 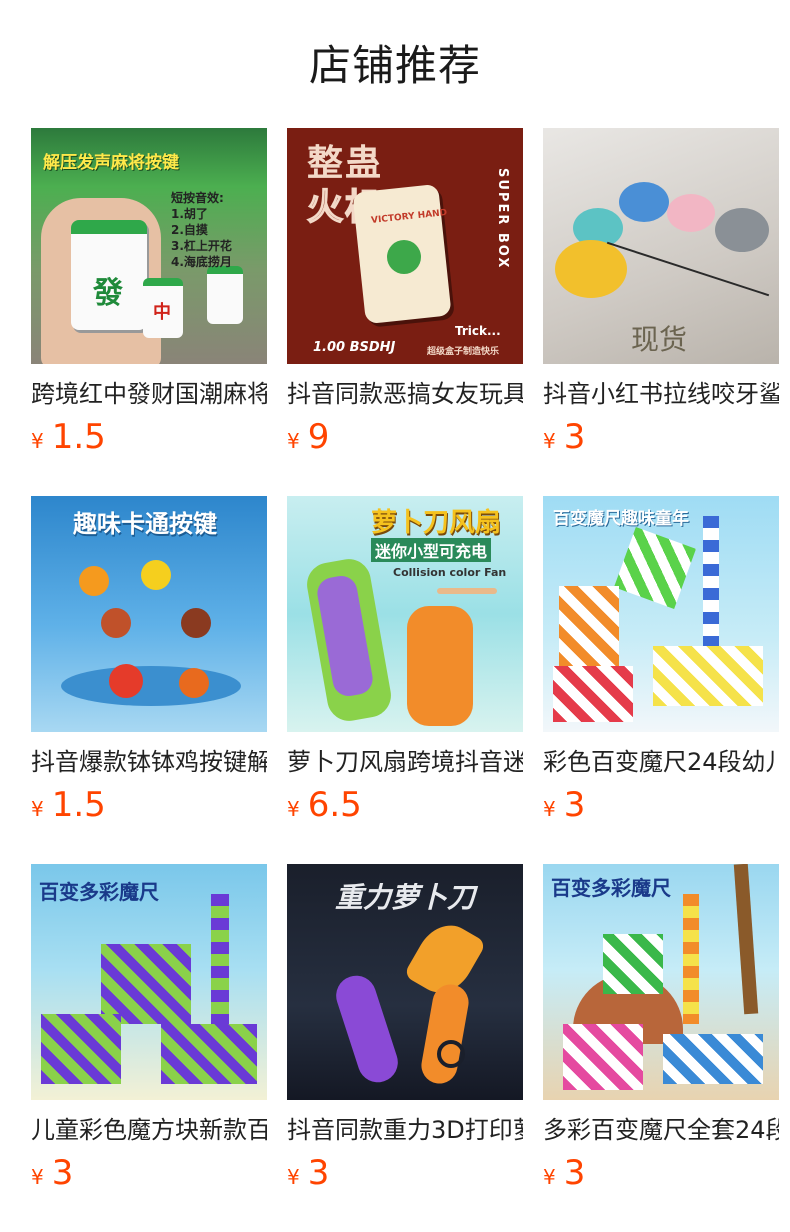 I want to click on product-name: 抖音同款重力3D打印萝卜刀, so click(x=405, y=1130).